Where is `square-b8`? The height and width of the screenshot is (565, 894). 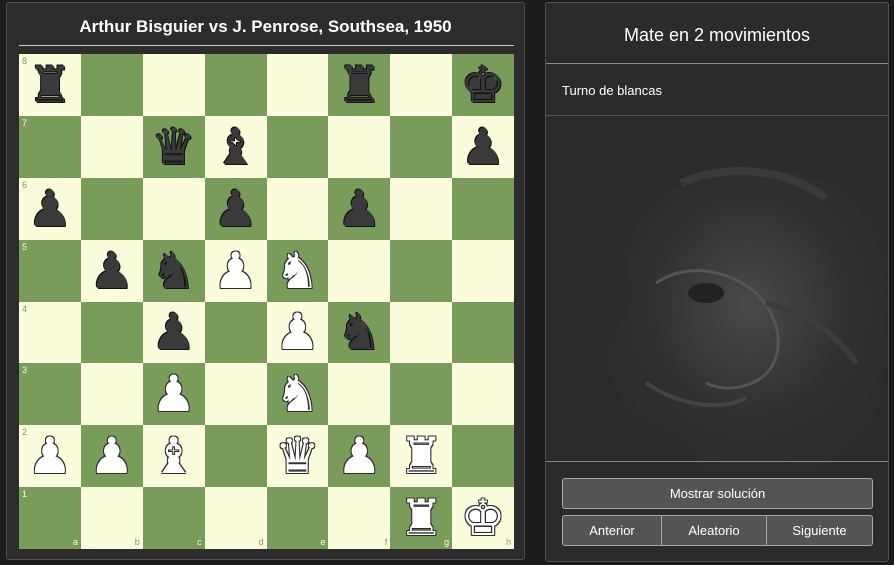
square-b8 is located at coordinates (111, 85).